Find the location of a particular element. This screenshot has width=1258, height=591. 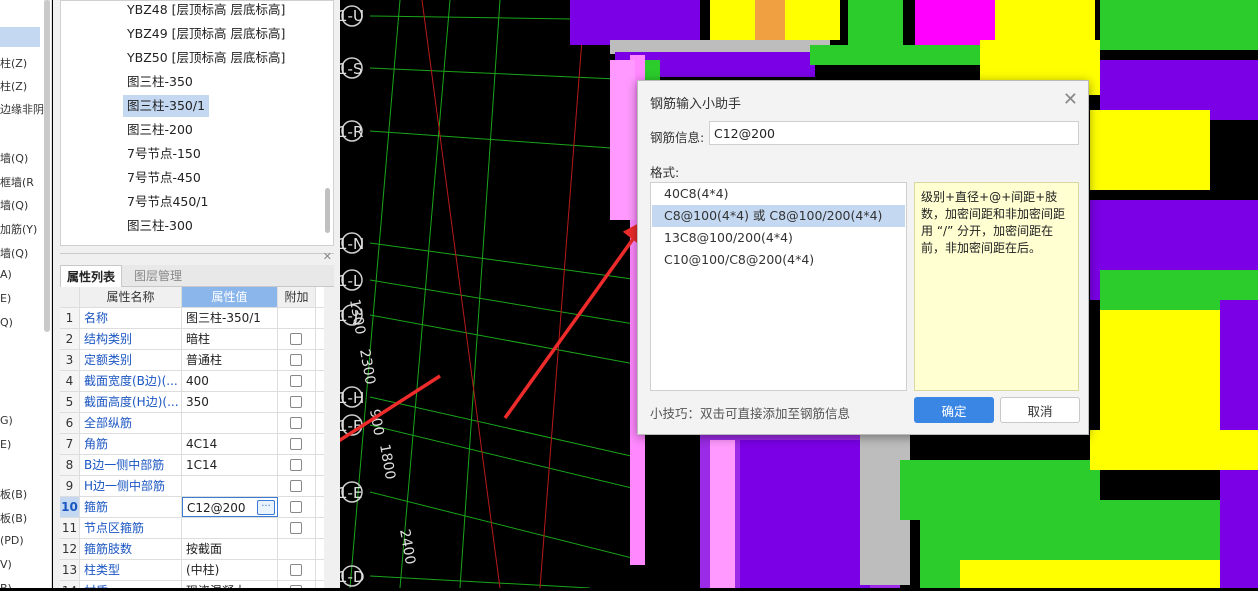

property-row: 5 截面高度(H边)(... 350 is located at coordinates (192, 402).